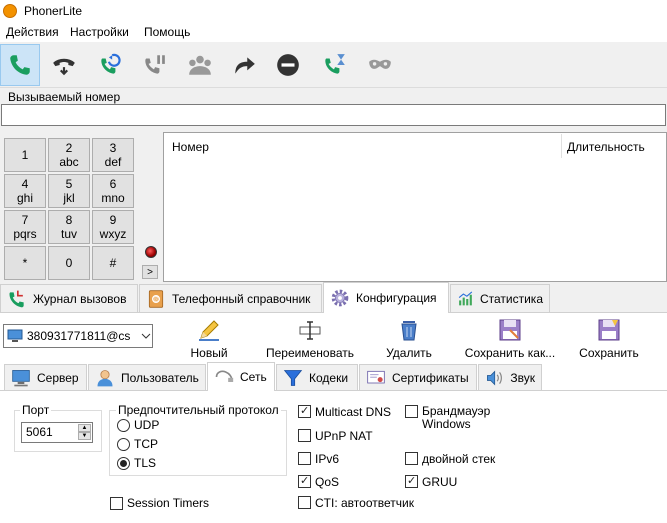 This screenshot has height=523, width=667. I want to click on keypad-key: 6 mno, so click(113, 191).